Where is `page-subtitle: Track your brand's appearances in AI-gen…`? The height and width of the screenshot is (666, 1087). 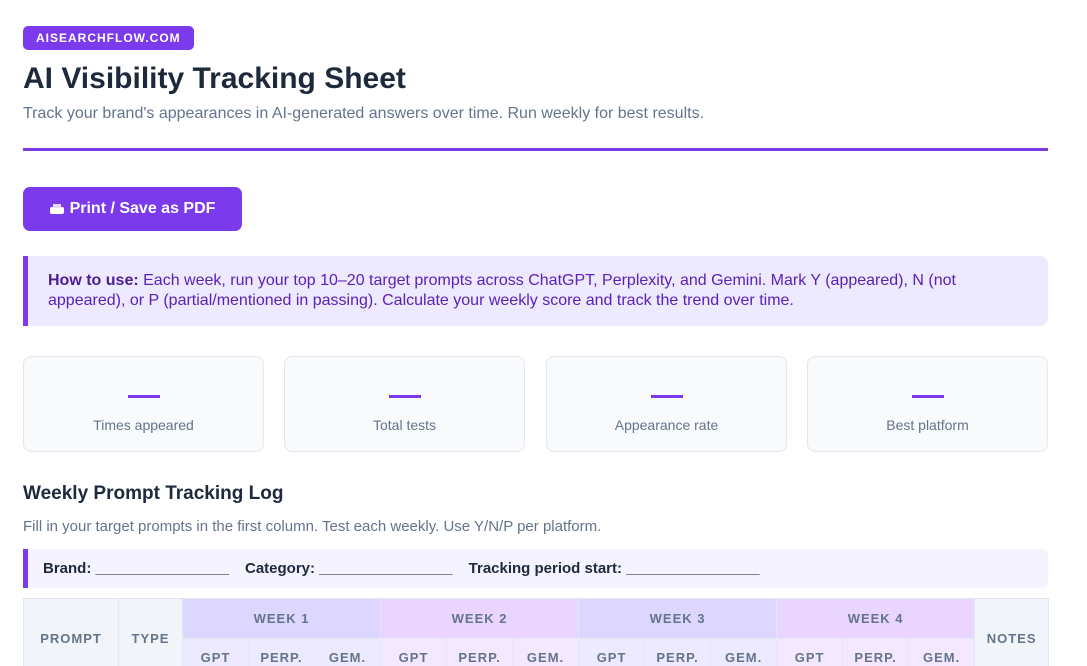 page-subtitle: Track your brand's appearances in AI-gen… is located at coordinates (364, 113).